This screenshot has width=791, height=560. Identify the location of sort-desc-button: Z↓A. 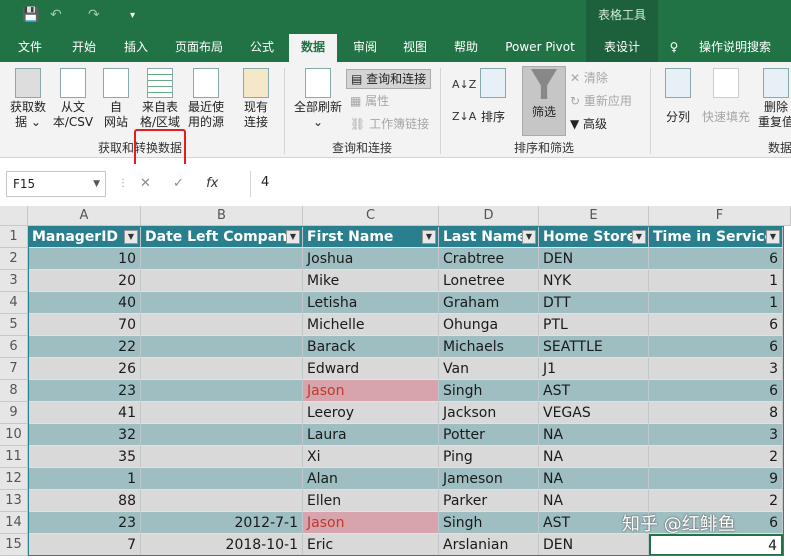
(464, 117).